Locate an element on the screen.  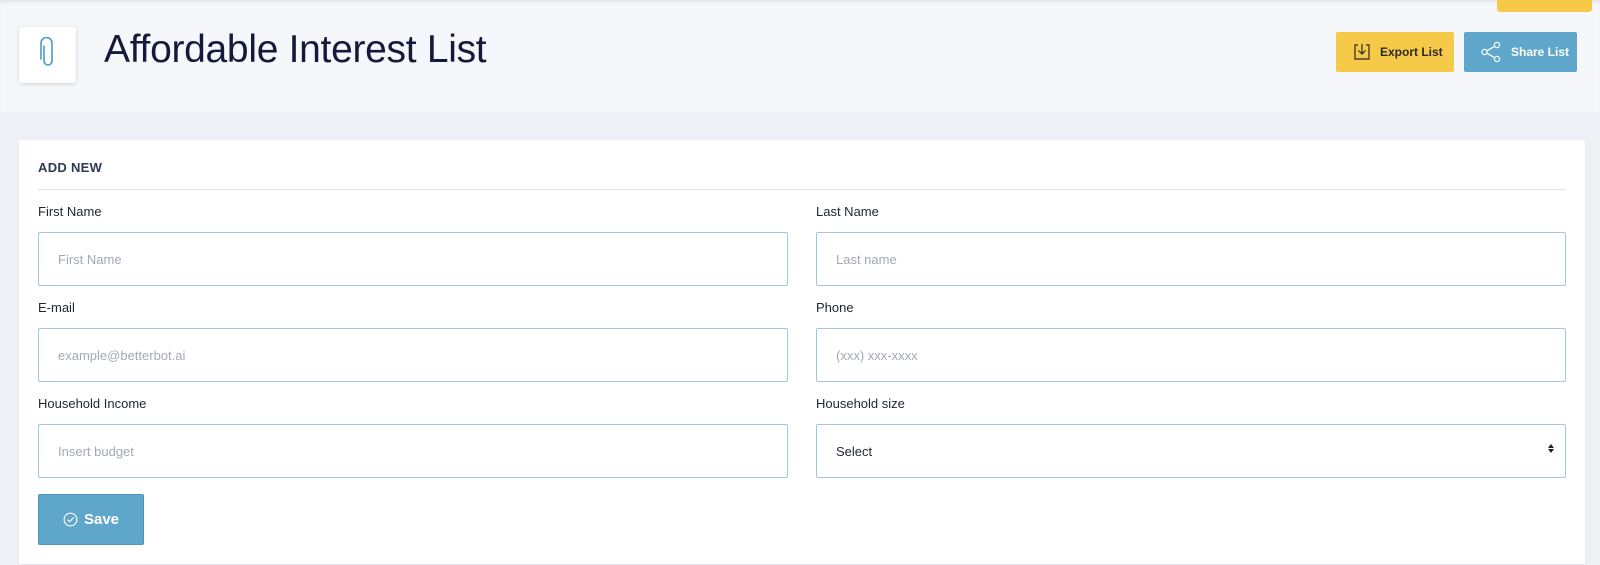
paperclip-icon is located at coordinates (48, 55).